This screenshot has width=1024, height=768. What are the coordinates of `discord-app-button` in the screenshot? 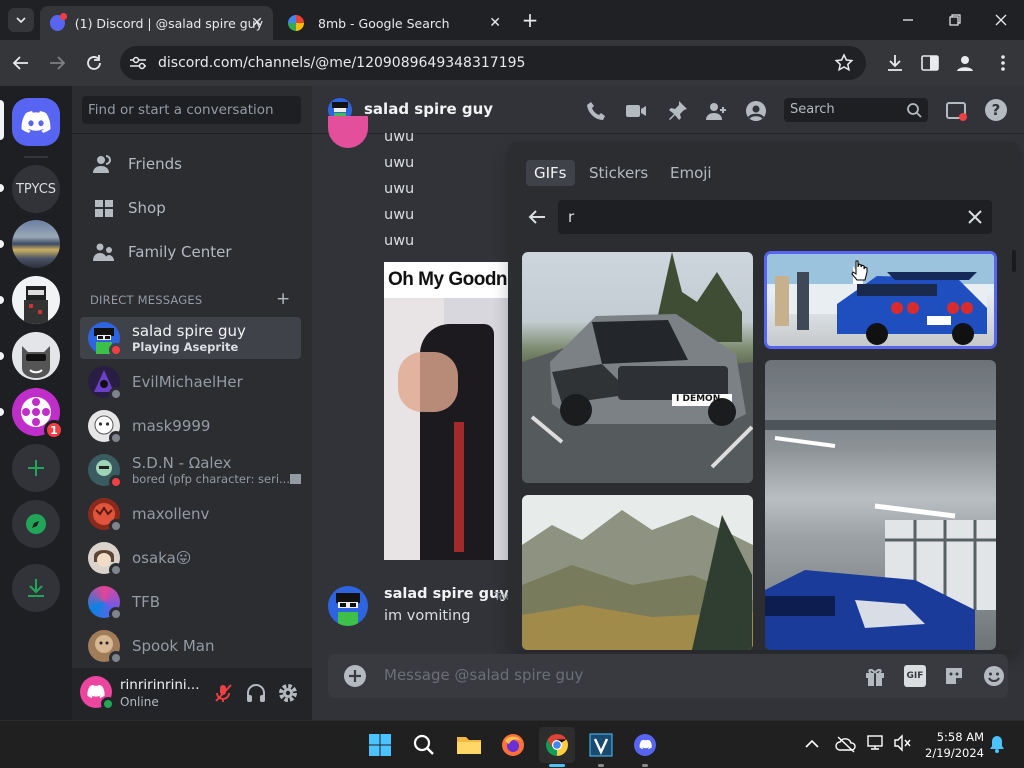 It's located at (645, 747).